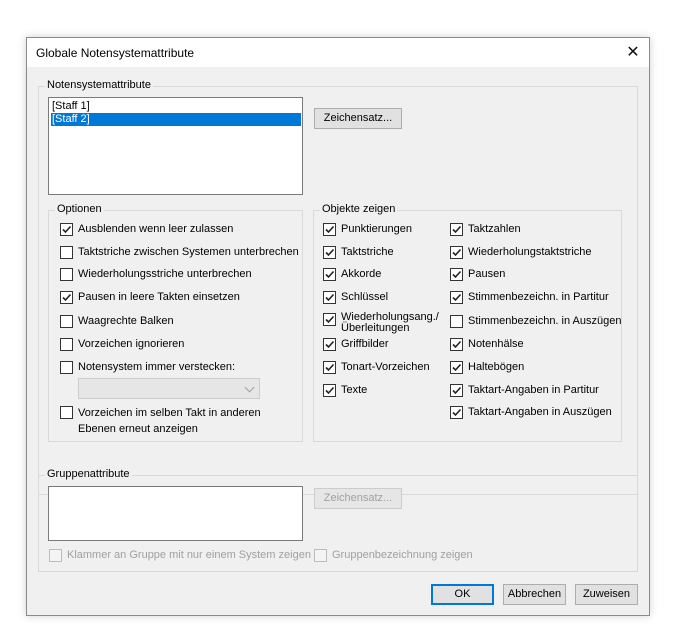 The width and height of the screenshot is (688, 642). I want to click on show-object-checkbox-left-5-label-line2: Überleitungen, so click(375, 328).